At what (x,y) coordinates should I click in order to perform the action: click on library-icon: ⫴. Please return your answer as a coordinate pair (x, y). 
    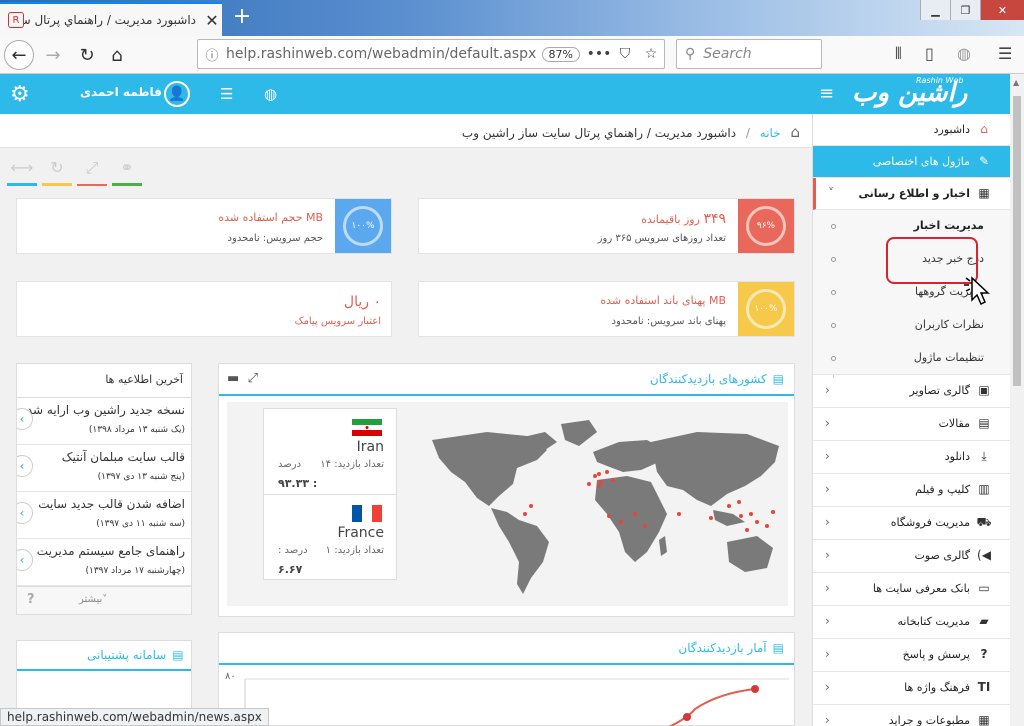
    Looking at the image, I should click on (898, 54).